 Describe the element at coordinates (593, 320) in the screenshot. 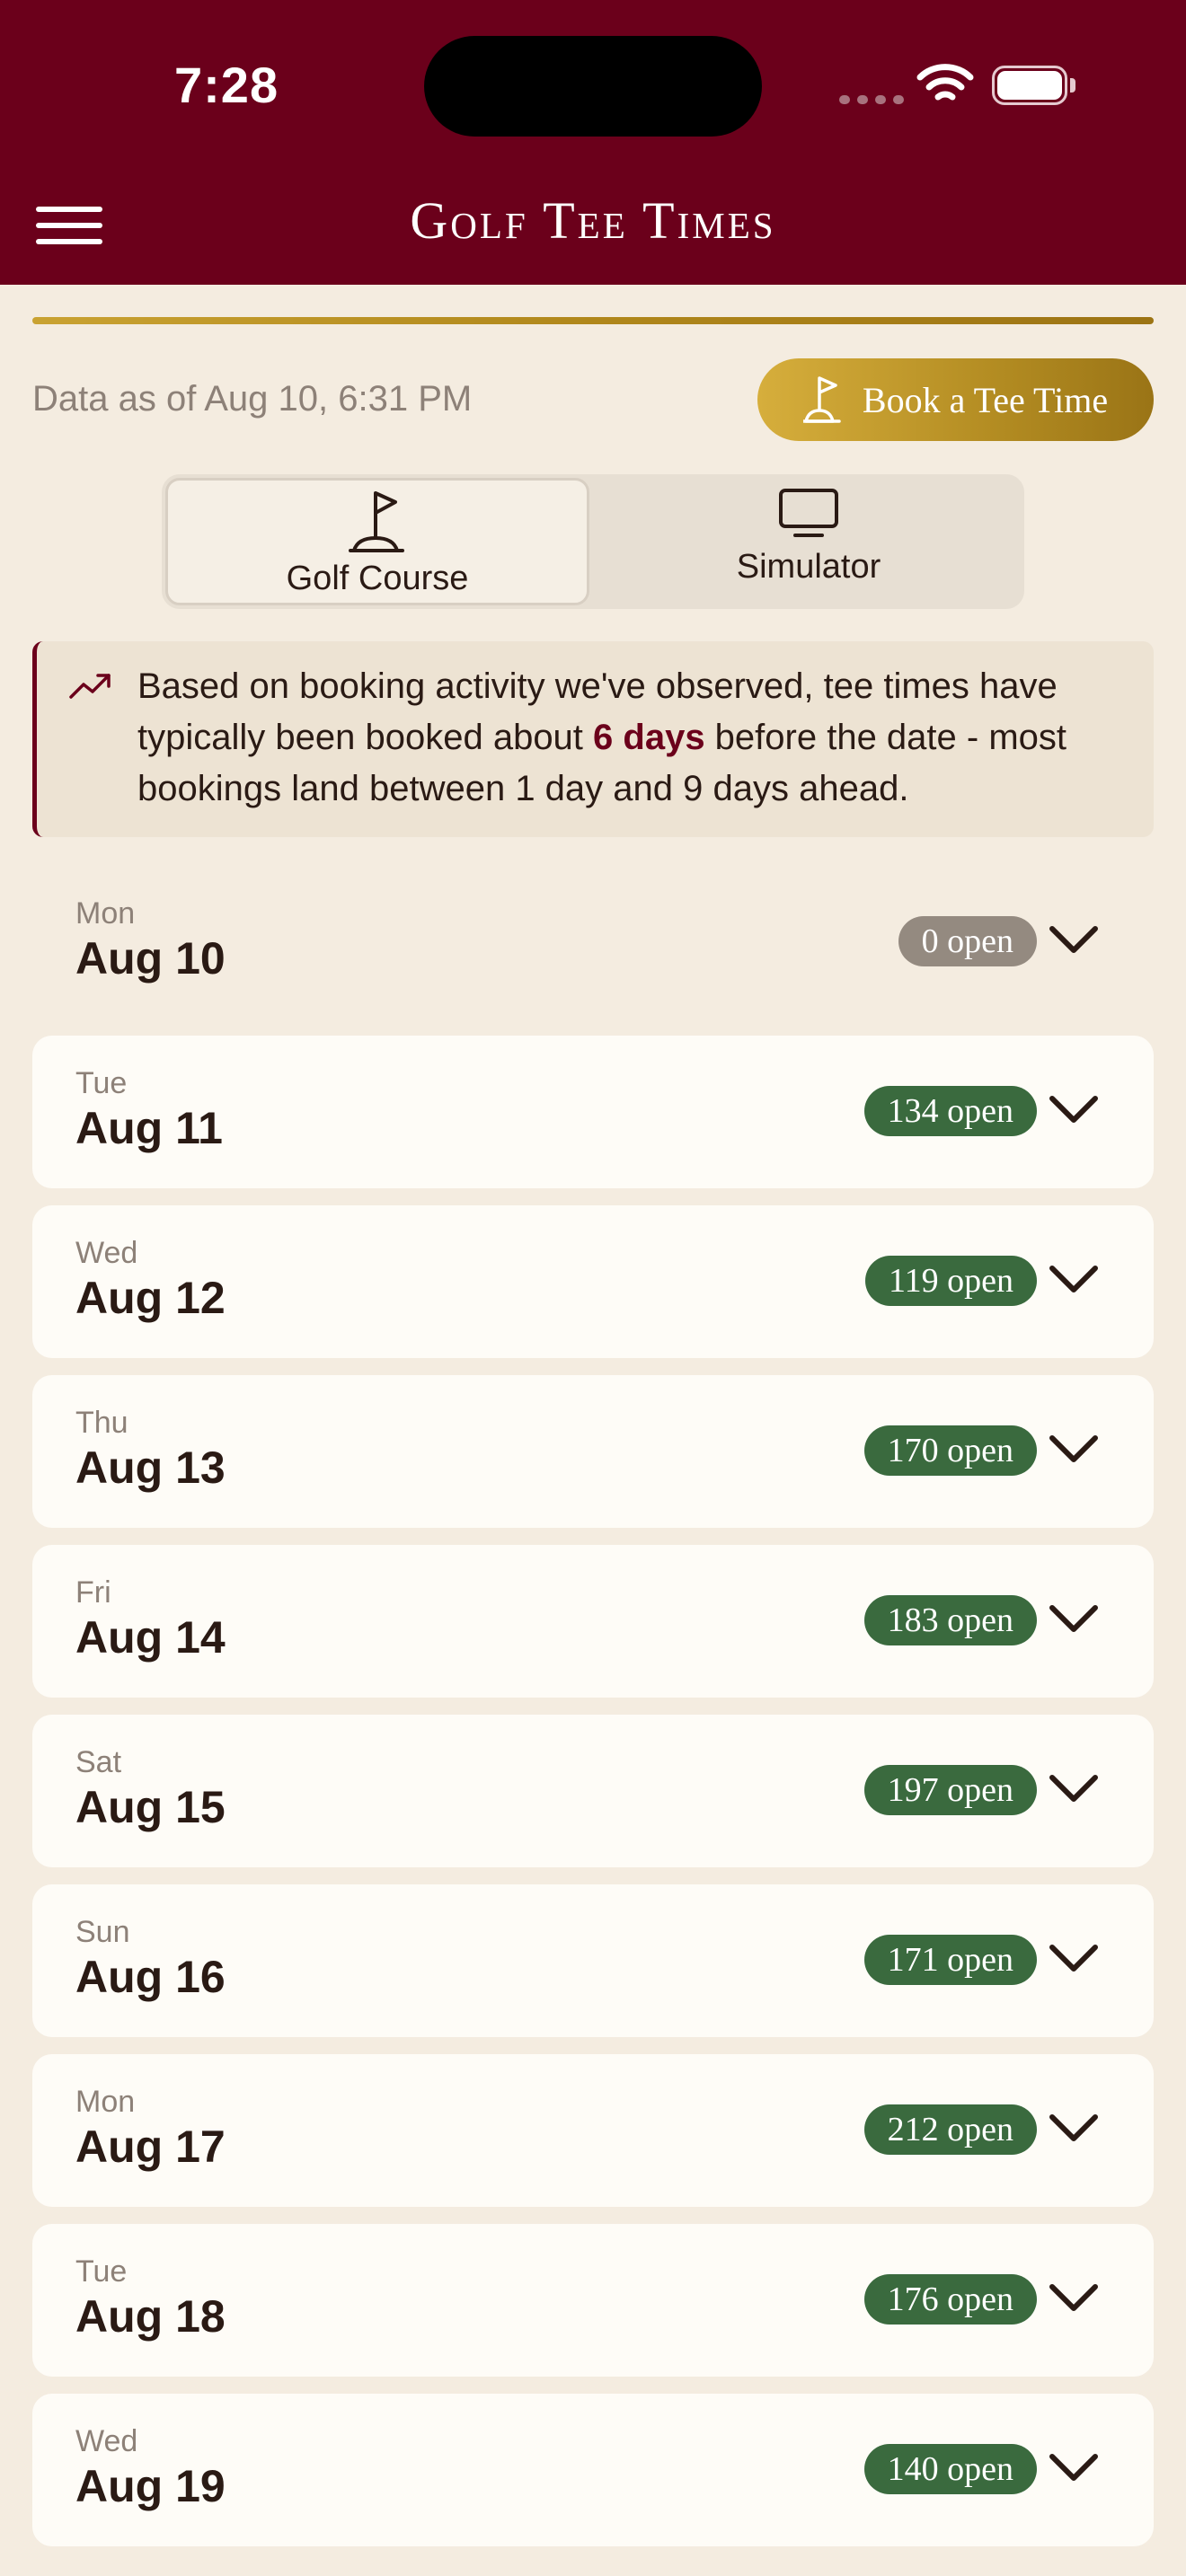

I see `gold-divider` at that location.